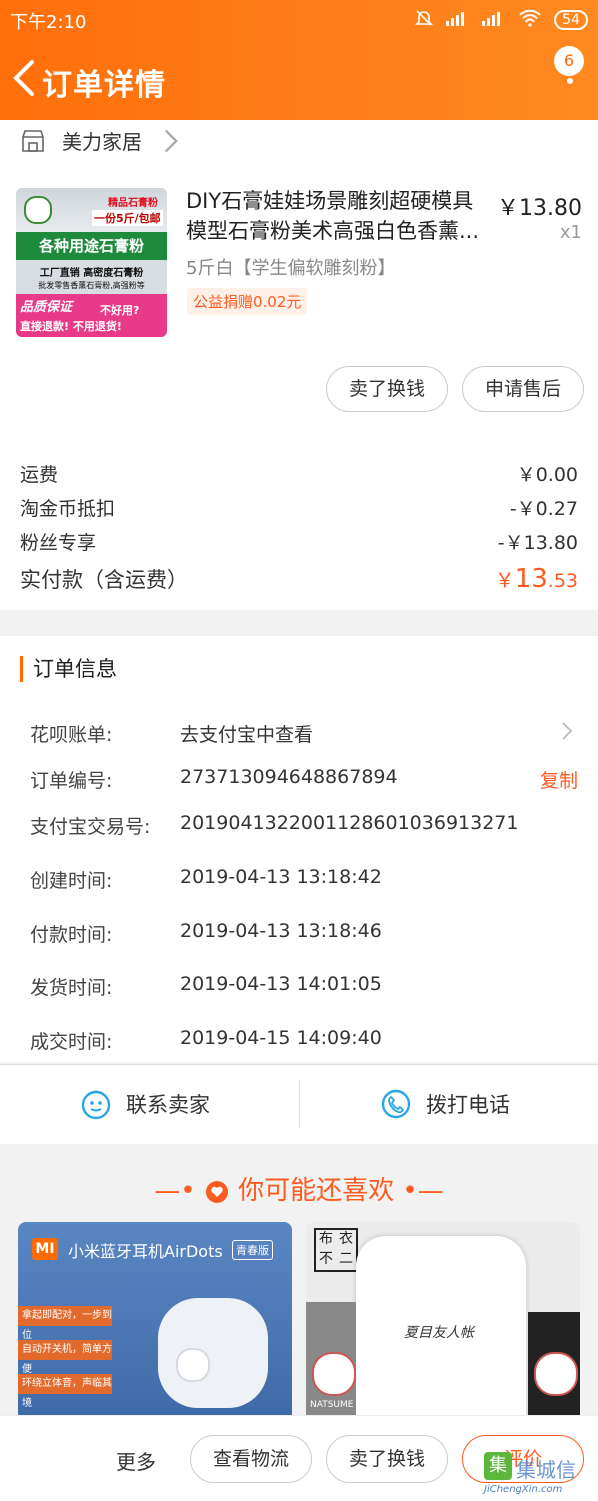  Describe the element at coordinates (530, 20) in the screenshot. I see `wifi-icon` at that location.